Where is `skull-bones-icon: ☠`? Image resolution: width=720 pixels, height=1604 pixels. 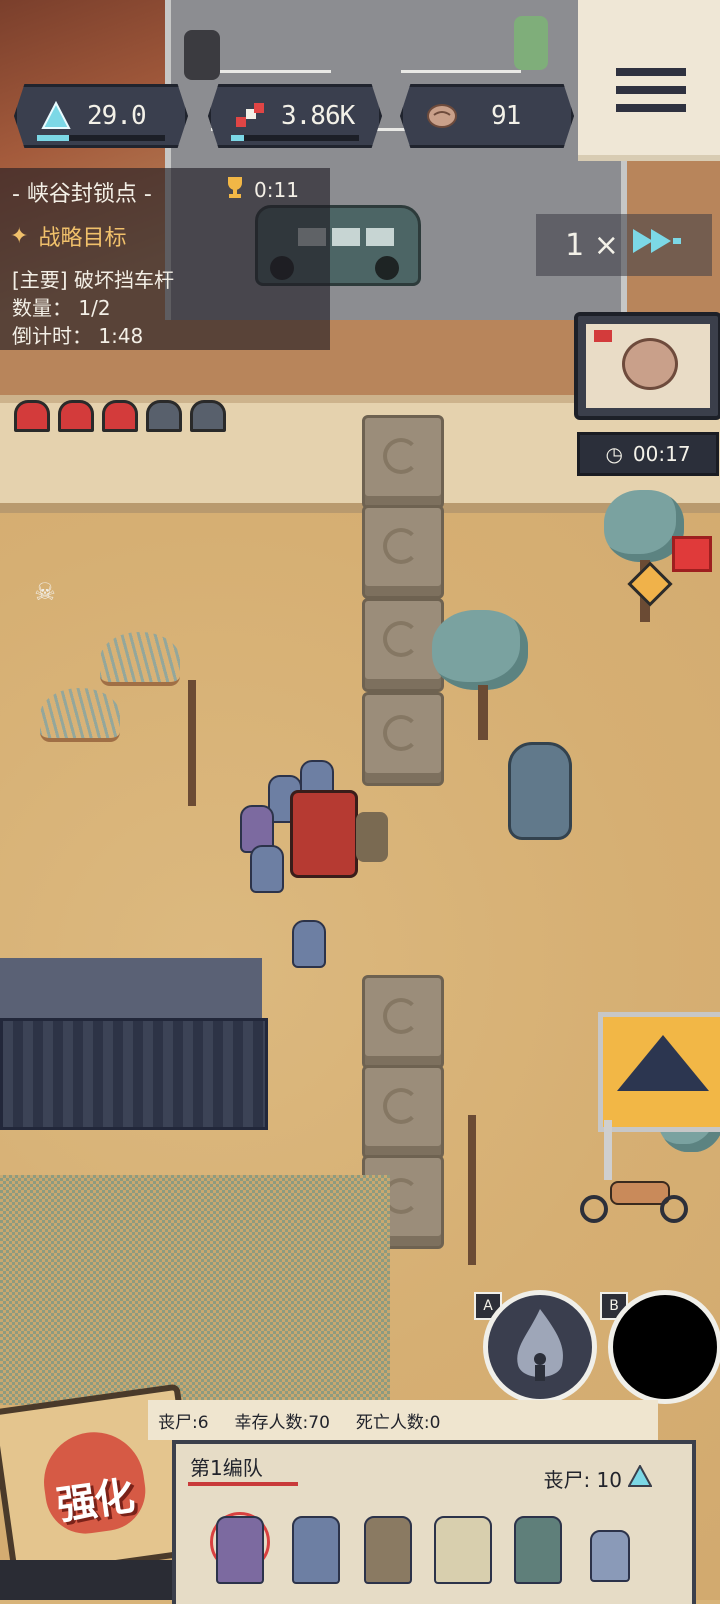
skull-bones-icon: ☠ is located at coordinates (45, 592).